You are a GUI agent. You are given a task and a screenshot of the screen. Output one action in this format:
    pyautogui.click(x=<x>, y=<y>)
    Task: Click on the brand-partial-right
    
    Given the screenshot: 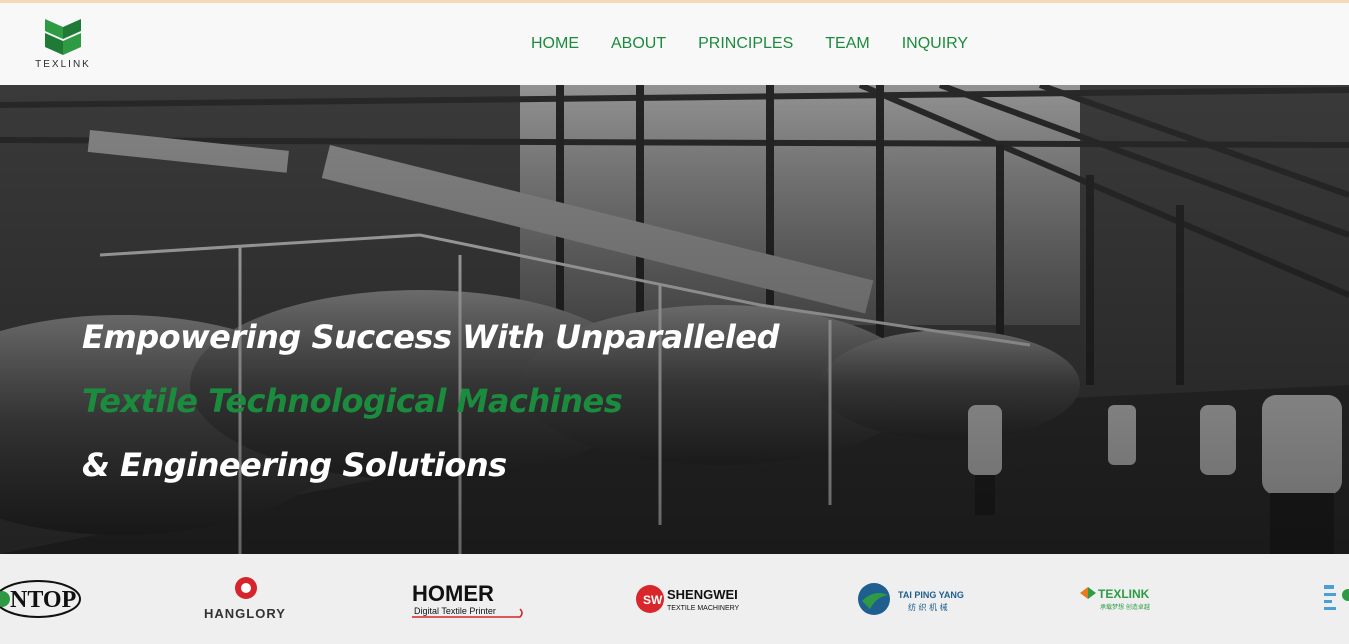 What is the action you would take?
    pyautogui.click(x=1333, y=599)
    